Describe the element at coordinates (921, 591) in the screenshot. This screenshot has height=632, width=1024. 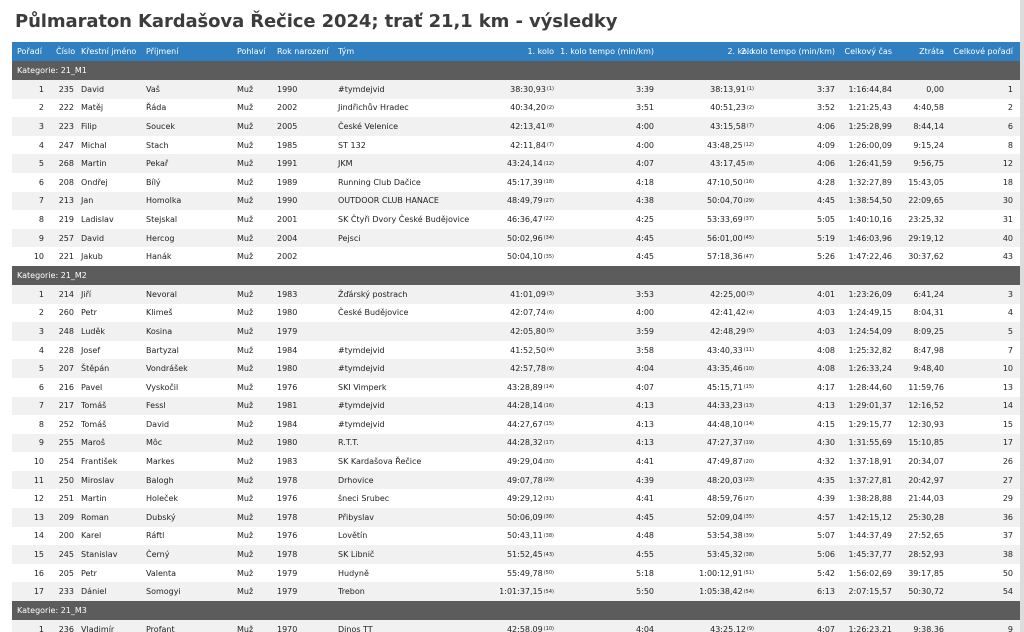
I see `cell-loss: 50:30,72` at that location.